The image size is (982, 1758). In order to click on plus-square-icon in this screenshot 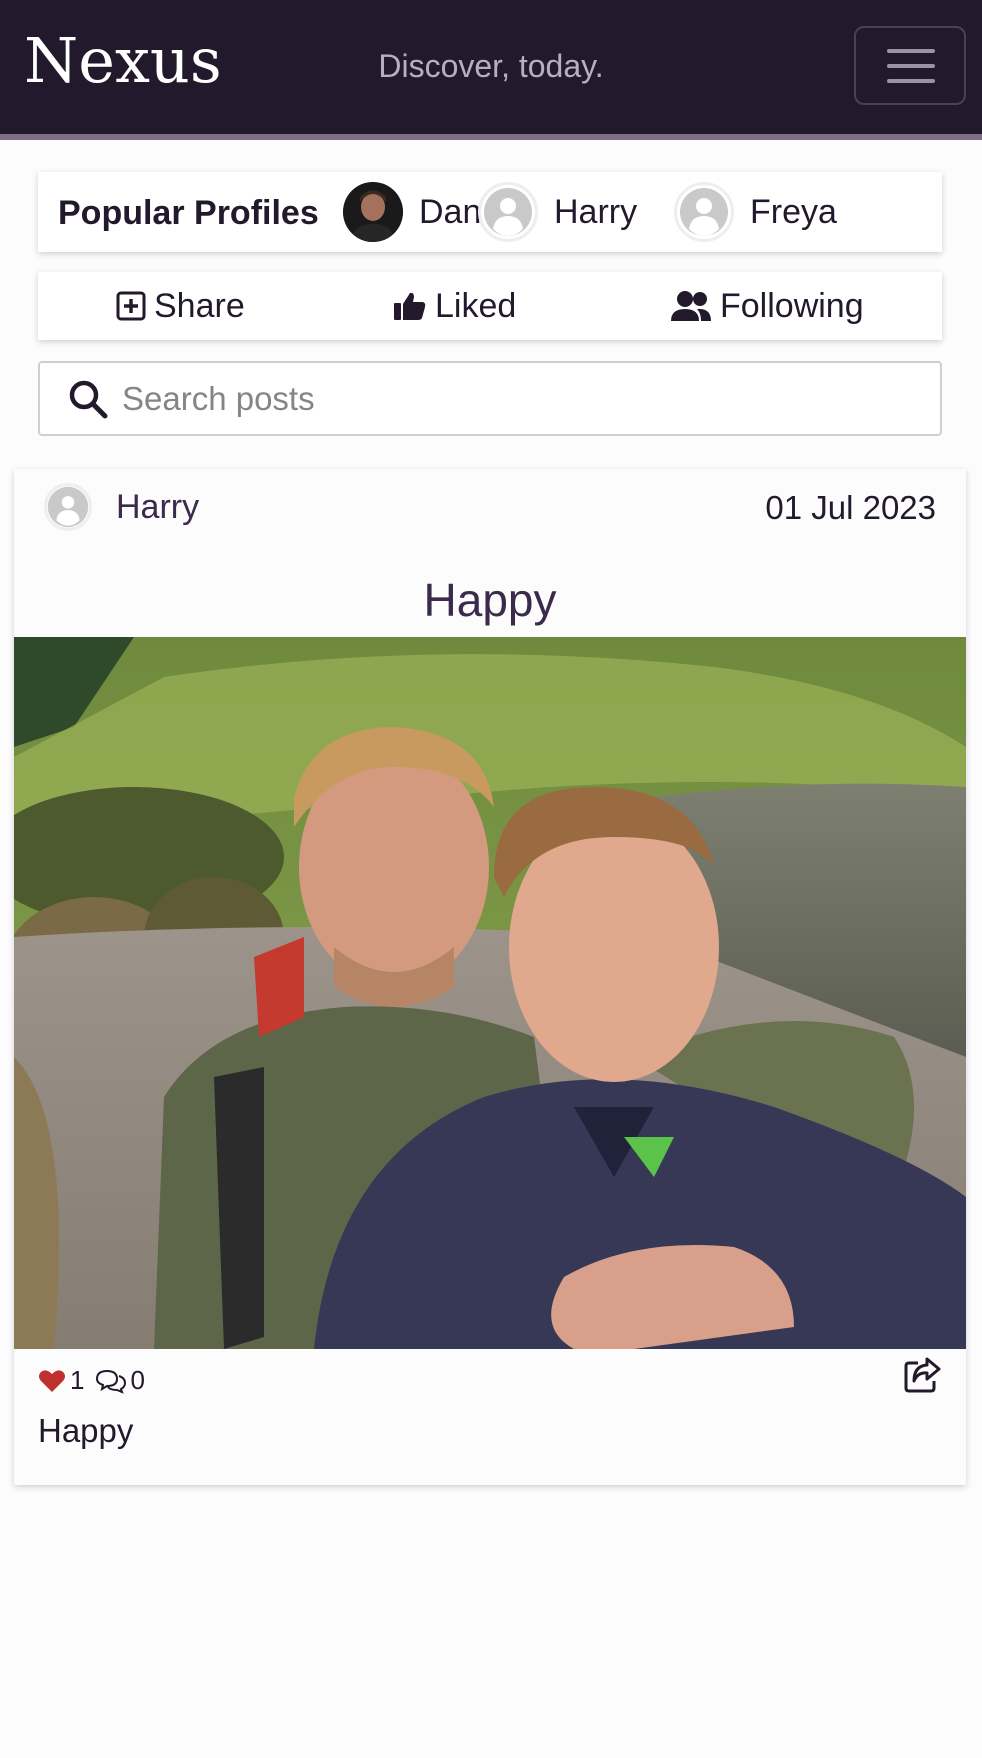, I will do `click(131, 306)`.